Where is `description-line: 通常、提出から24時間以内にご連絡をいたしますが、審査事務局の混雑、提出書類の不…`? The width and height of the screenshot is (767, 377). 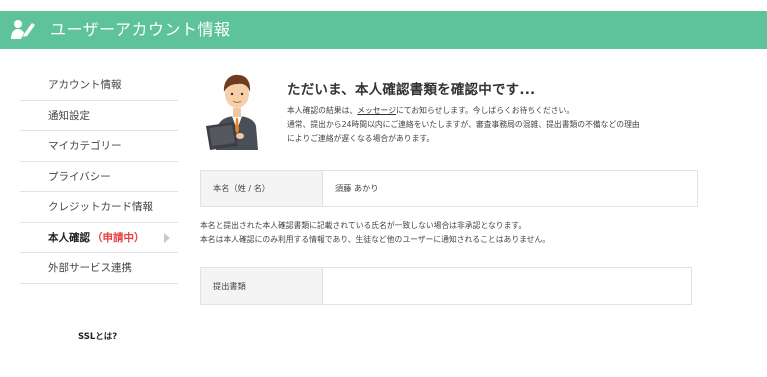 description-line: 通常、提出から24時間以内にご連絡をいたしますが、審査事務局の混雑、提出書類の不… is located at coordinates (463, 124).